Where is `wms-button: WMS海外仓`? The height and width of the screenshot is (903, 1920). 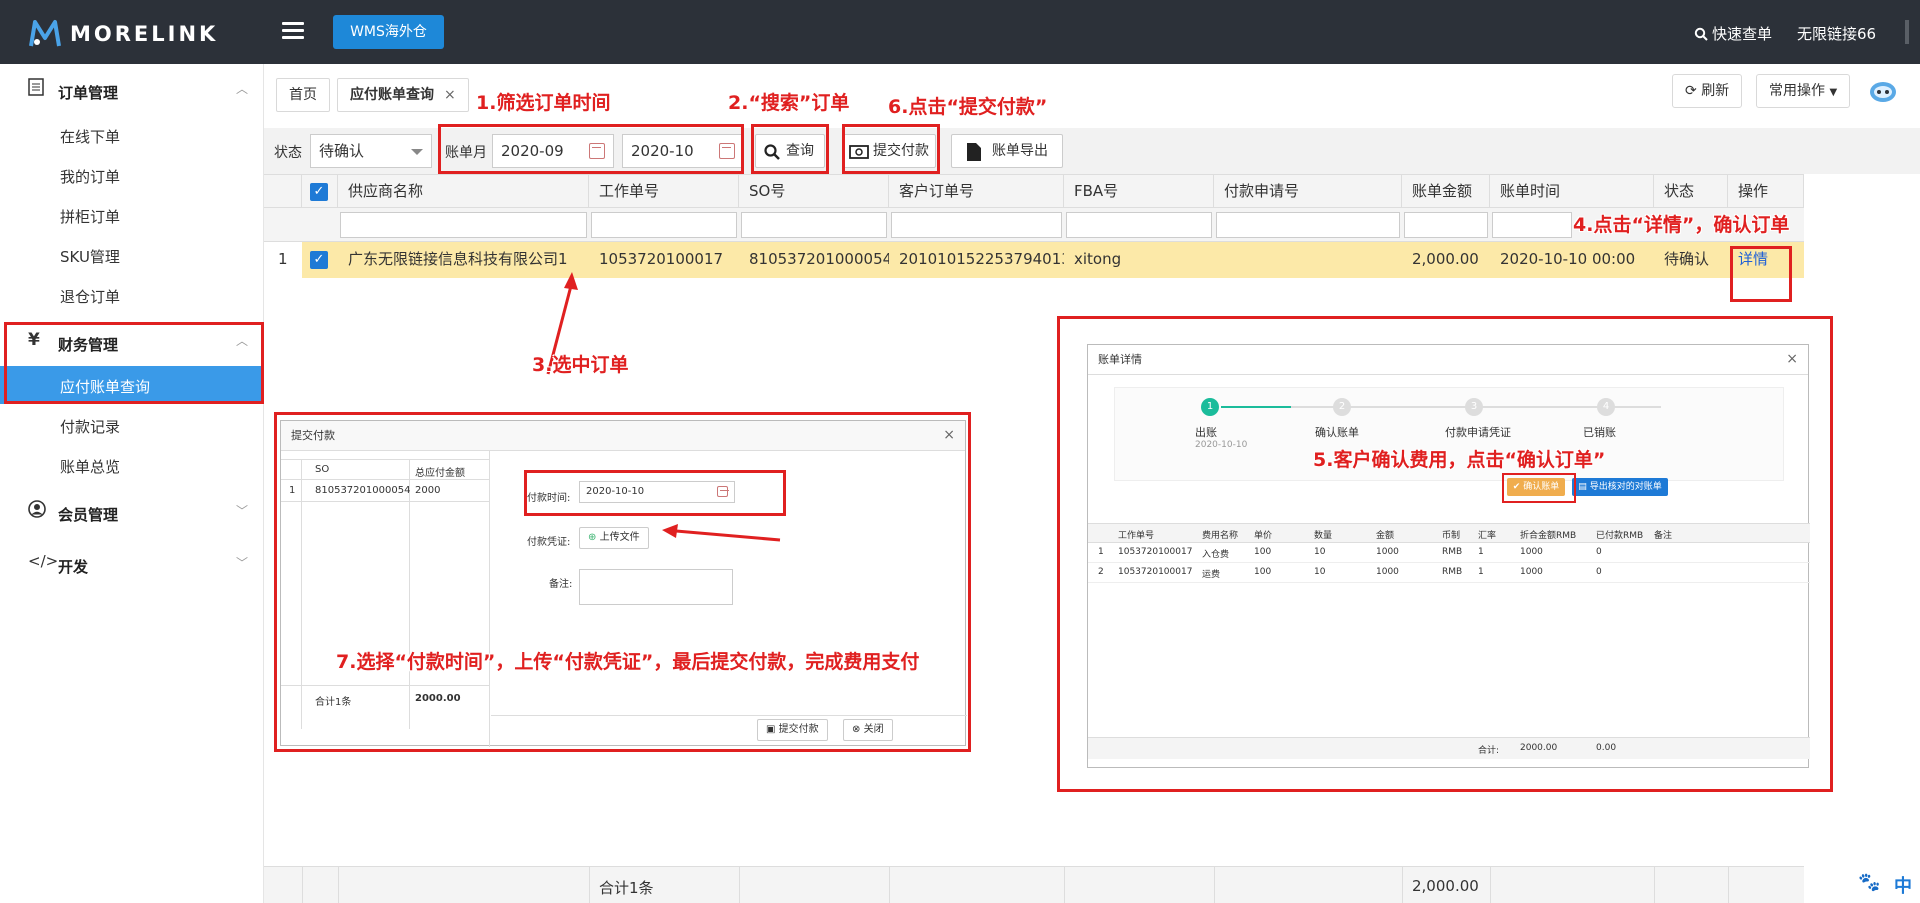
wms-button: WMS海外仓 is located at coordinates (388, 32).